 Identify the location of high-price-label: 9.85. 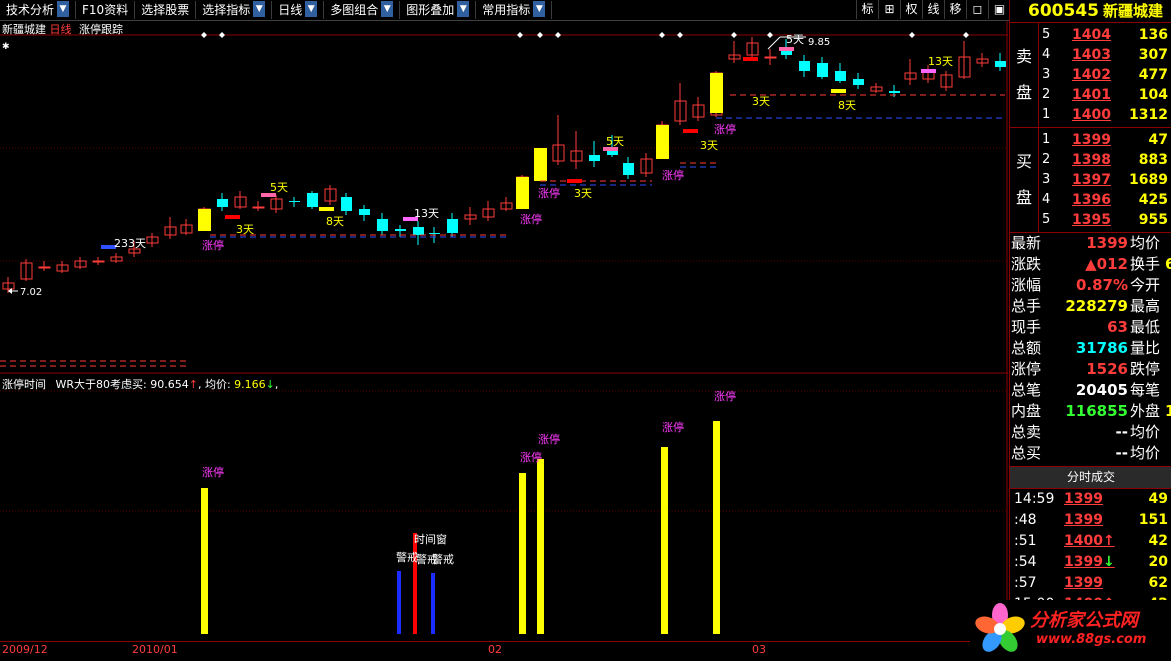
(819, 42).